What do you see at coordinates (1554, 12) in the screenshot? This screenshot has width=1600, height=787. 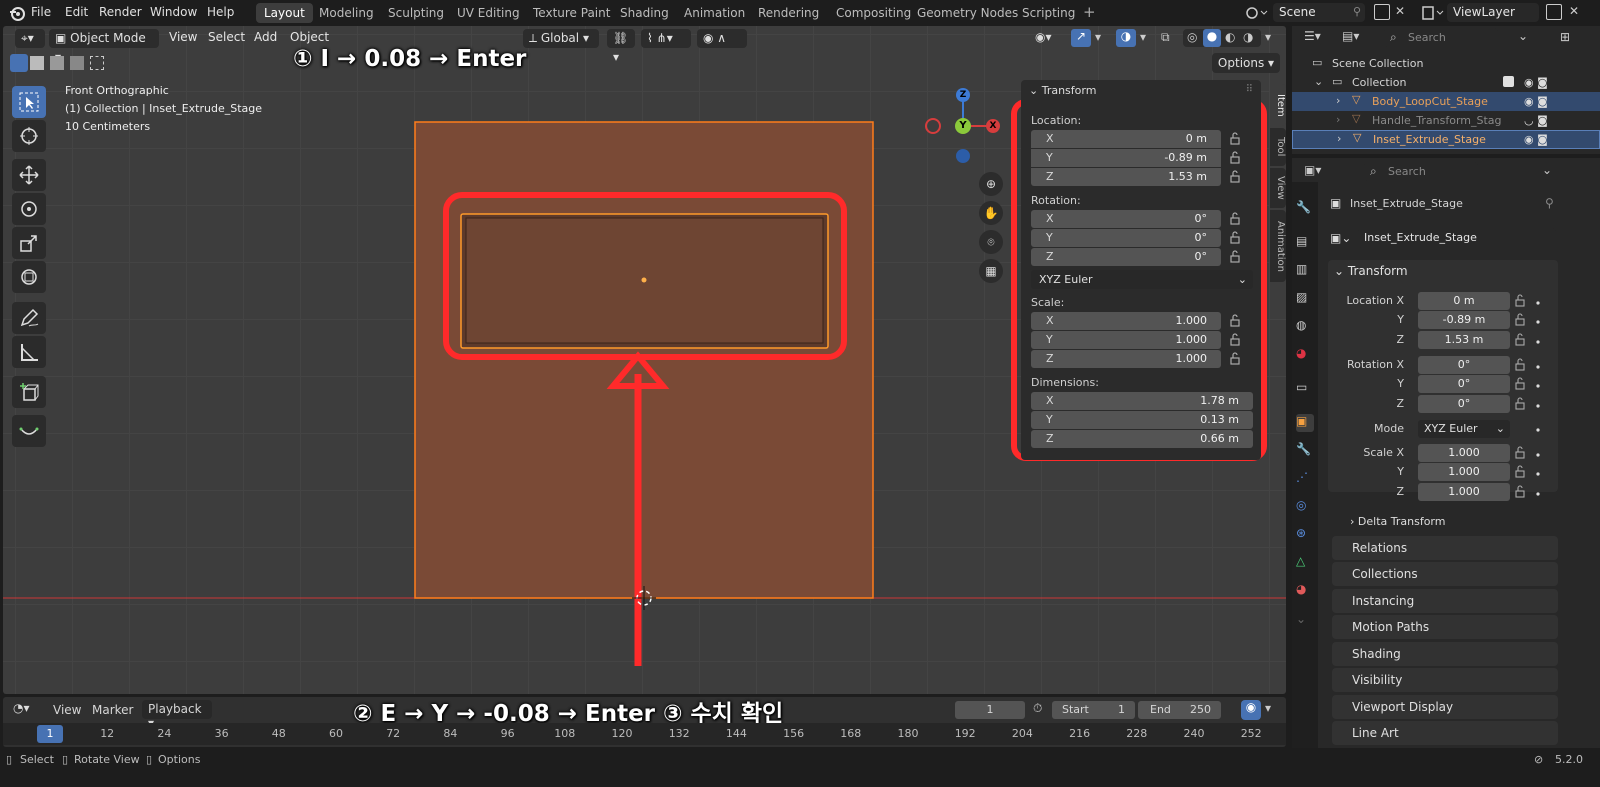 I see `new-view-layer-icon` at bounding box center [1554, 12].